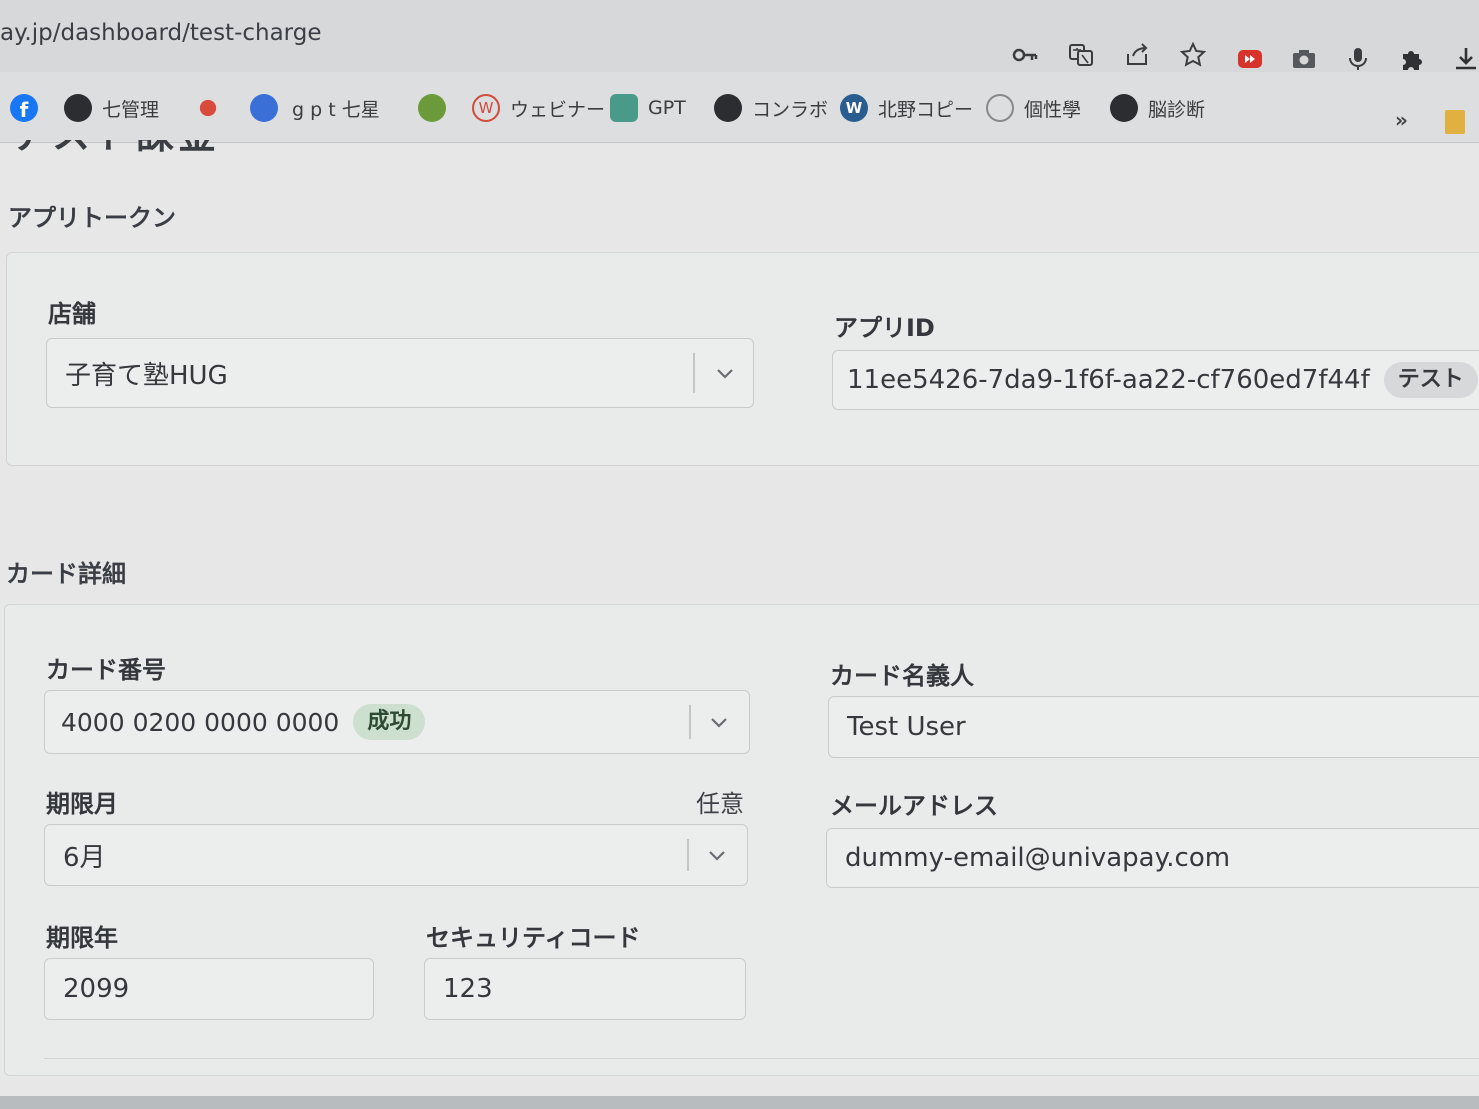 This screenshot has height=1109, width=1479. I want to click on bookmark-item-6: GPT, so click(648, 108).